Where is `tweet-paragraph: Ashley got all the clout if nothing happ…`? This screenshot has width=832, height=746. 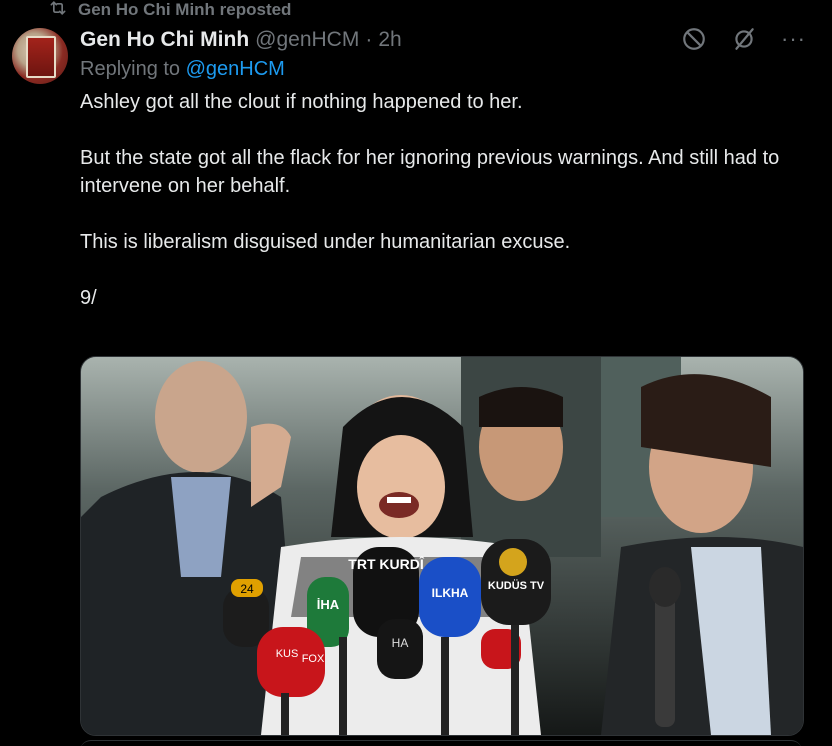 tweet-paragraph: Ashley got all the clout if nothing happ… is located at coordinates (301, 102).